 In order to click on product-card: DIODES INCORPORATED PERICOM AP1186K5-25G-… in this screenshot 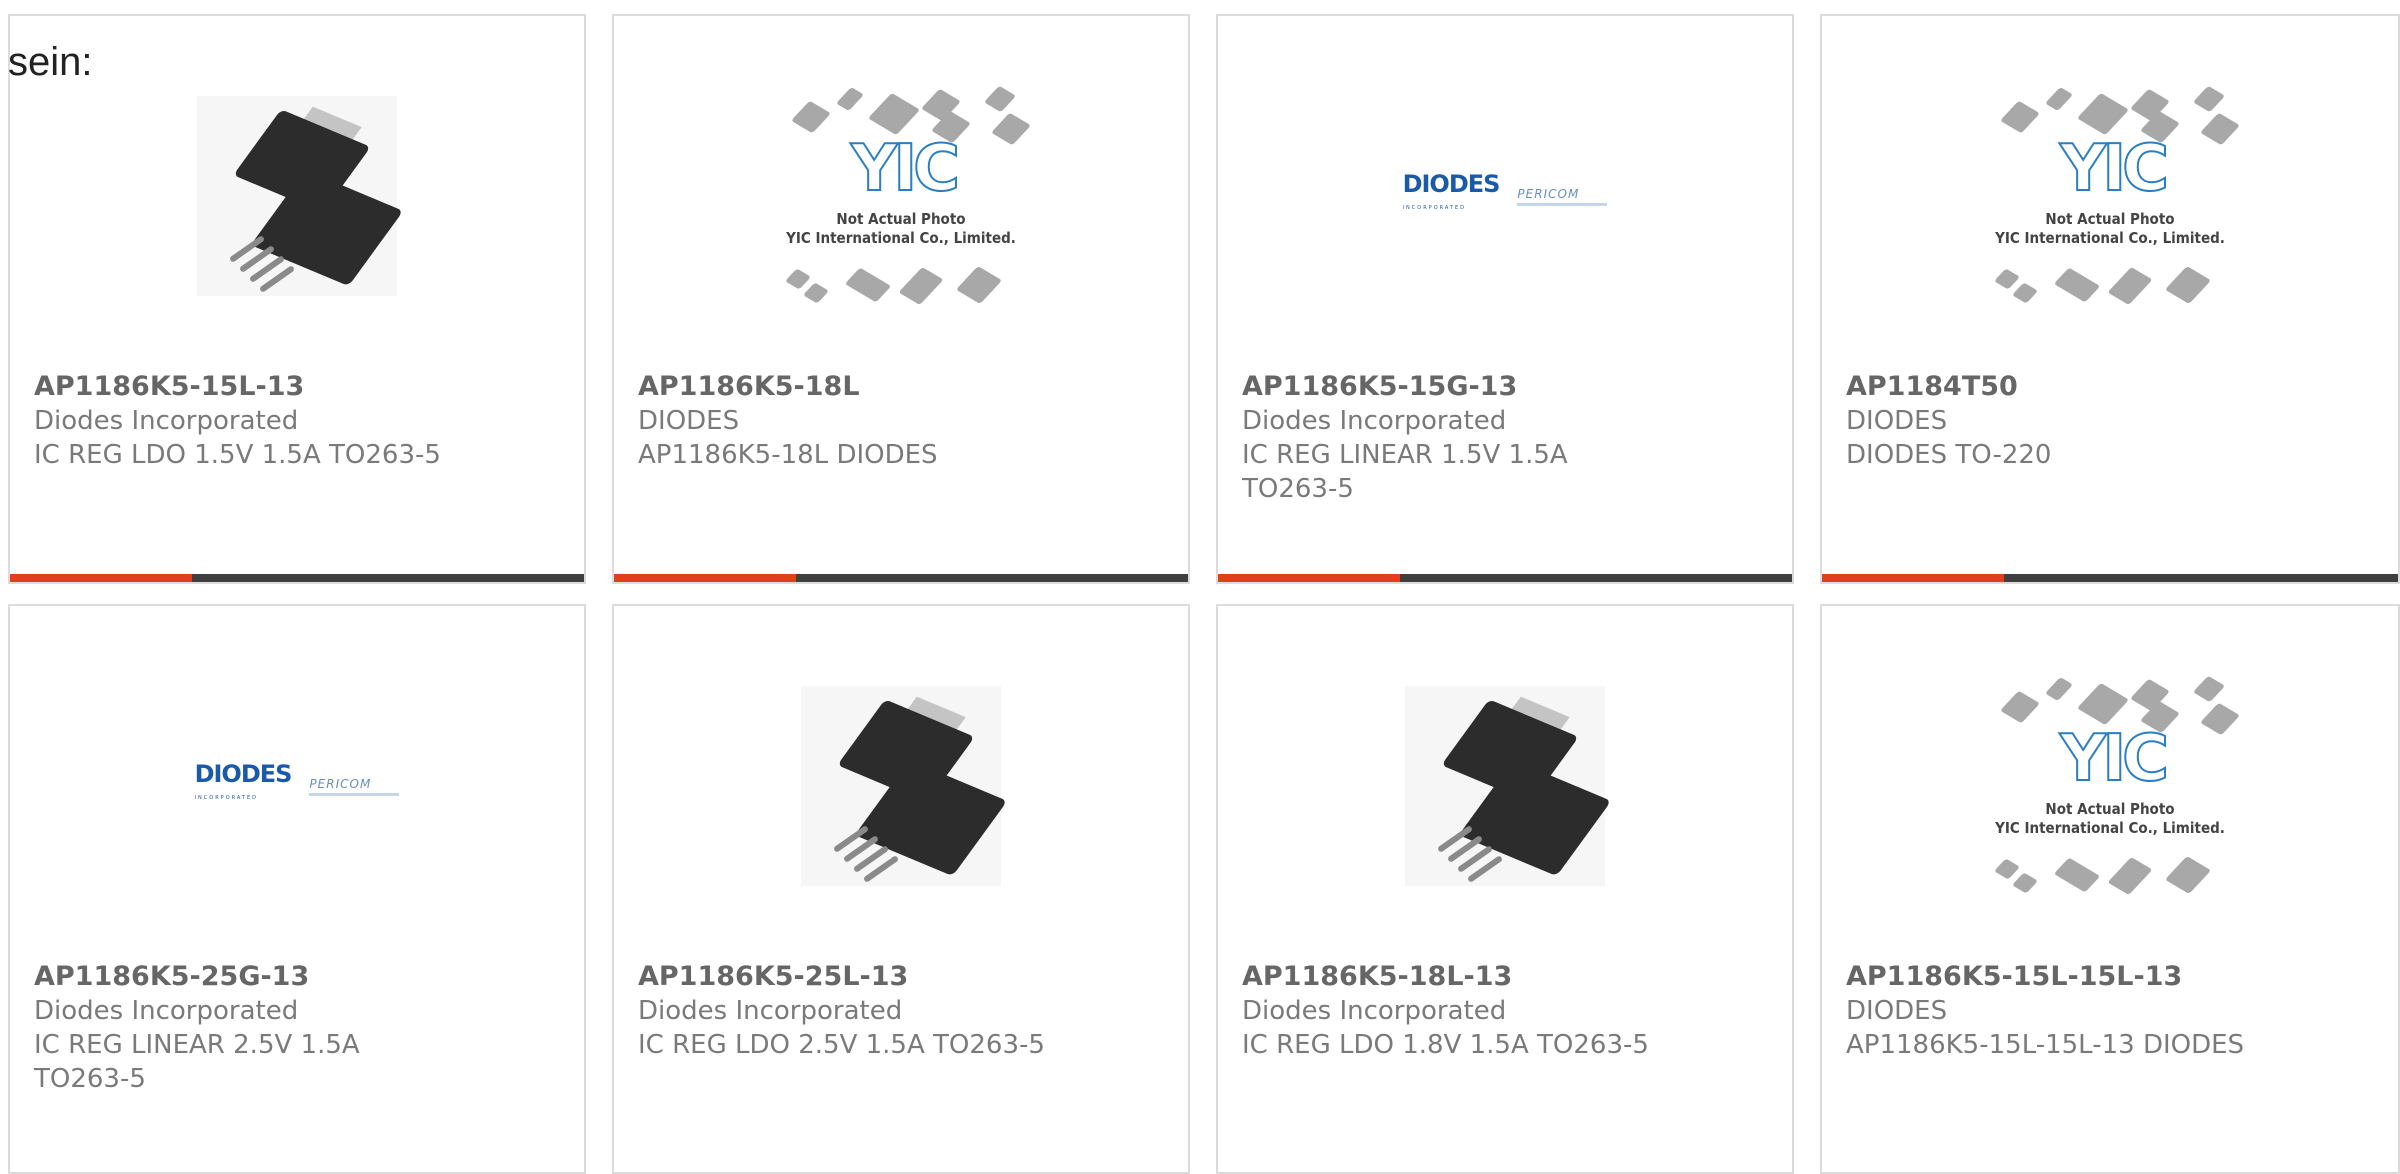, I will do `click(297, 889)`.